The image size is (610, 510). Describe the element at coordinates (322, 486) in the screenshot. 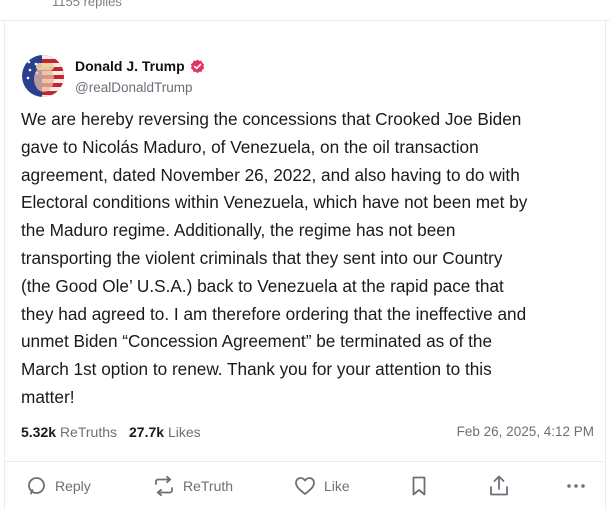

I see `like-button: Like` at that location.